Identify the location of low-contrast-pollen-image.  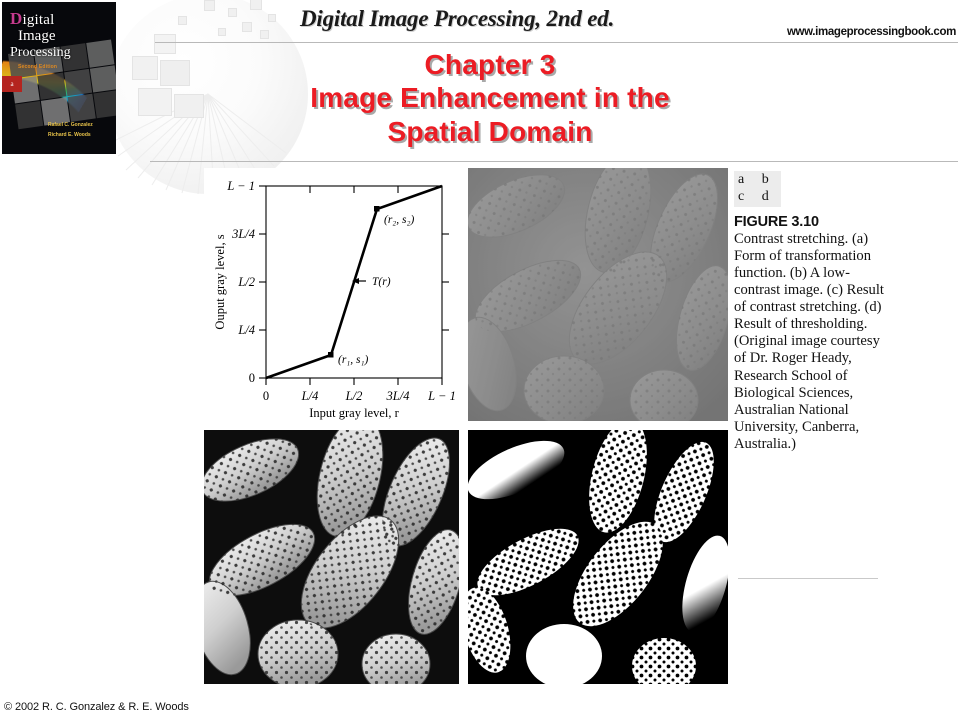
(598, 294).